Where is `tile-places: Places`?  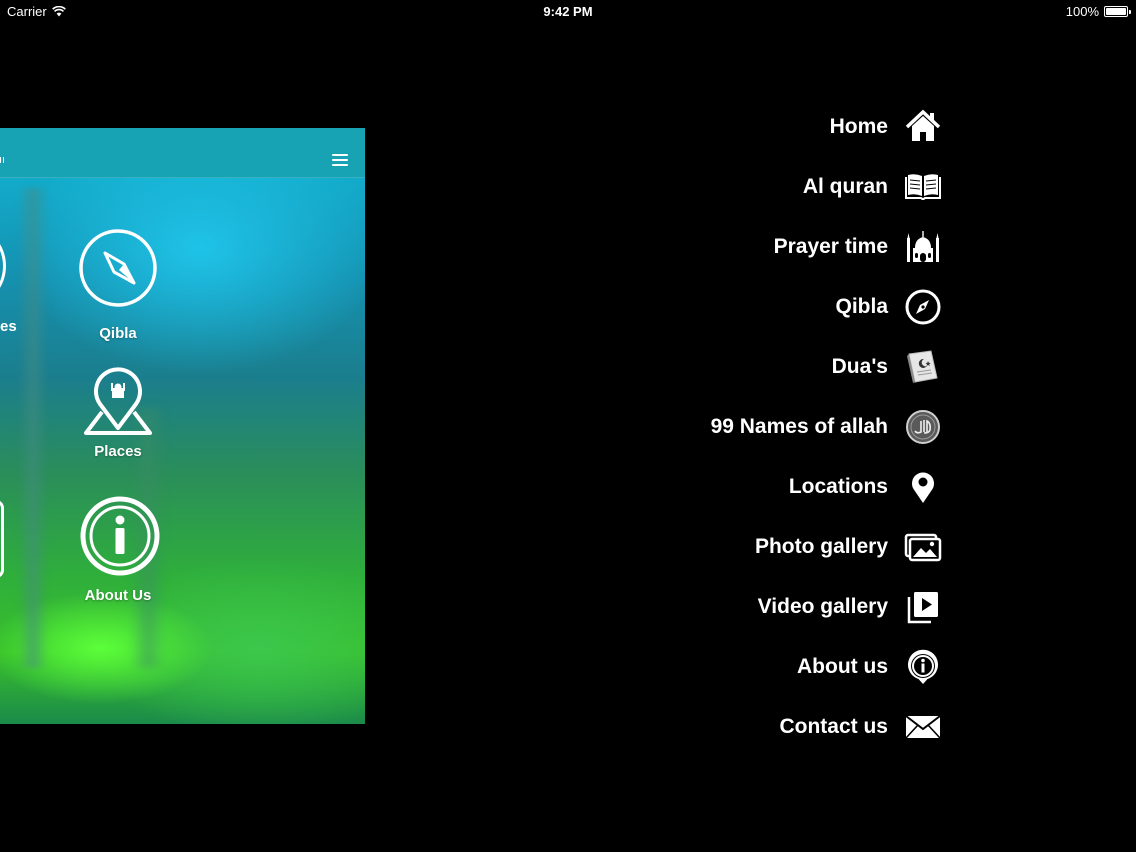
tile-places: Places is located at coordinates (118, 412).